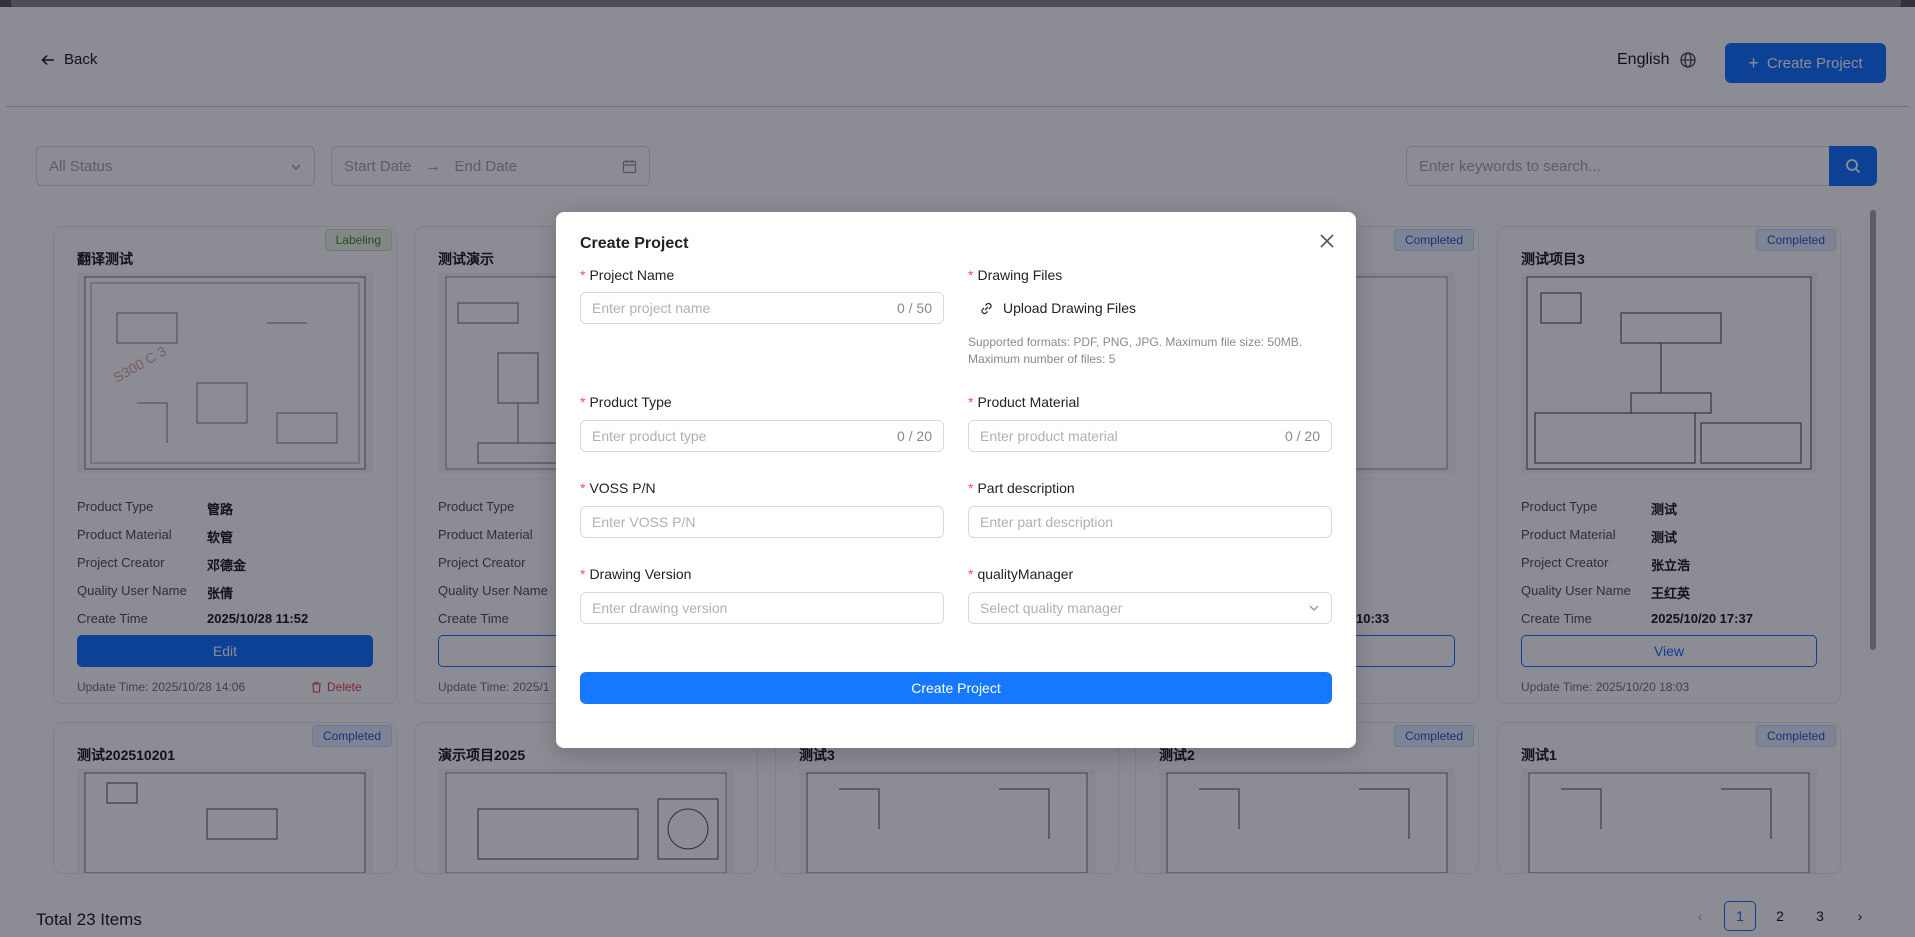 Image resolution: width=1915 pixels, height=937 pixels. I want to click on drawing-version-placeholder: Enter drawing version, so click(660, 608).